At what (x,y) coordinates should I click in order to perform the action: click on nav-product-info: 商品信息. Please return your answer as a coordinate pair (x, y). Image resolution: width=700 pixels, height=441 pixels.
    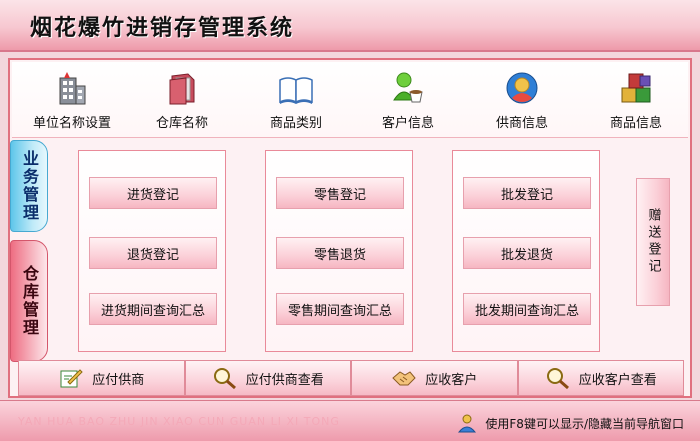
    Looking at the image, I should click on (636, 102).